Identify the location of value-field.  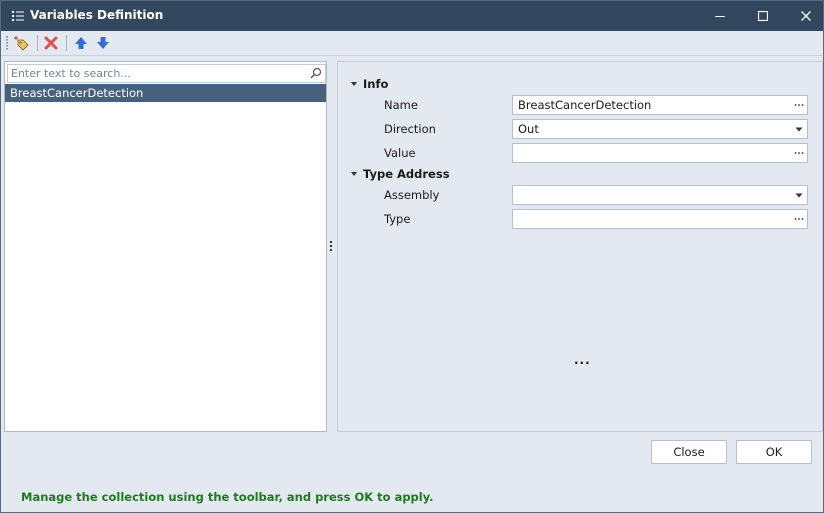
(660, 153).